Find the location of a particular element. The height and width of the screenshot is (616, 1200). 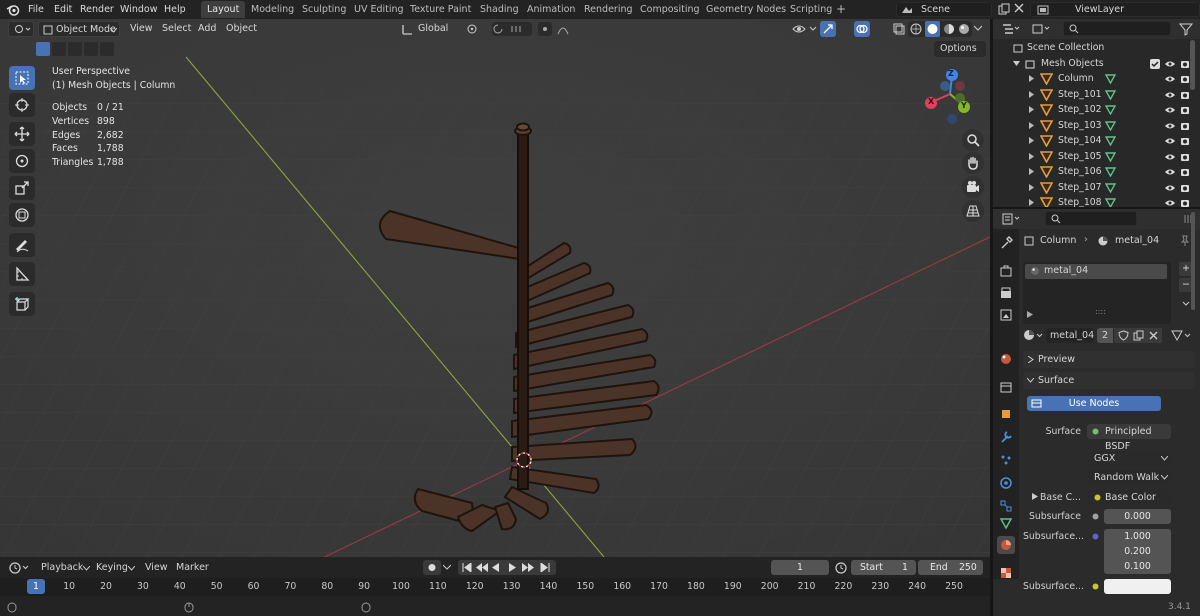

outliner-search-input is located at coordinates (1117, 28).